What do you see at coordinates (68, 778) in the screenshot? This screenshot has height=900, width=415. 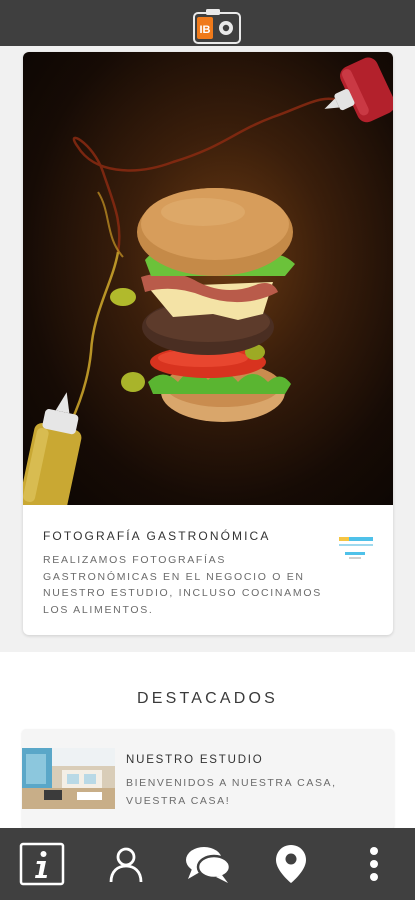 I see `studio-photo` at bounding box center [68, 778].